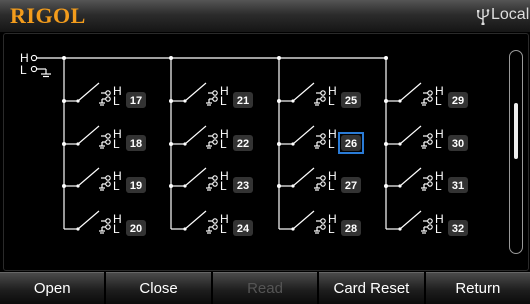 The image size is (530, 304). Describe the element at coordinates (458, 229) in the screenshot. I see `channel-number: 32` at that location.